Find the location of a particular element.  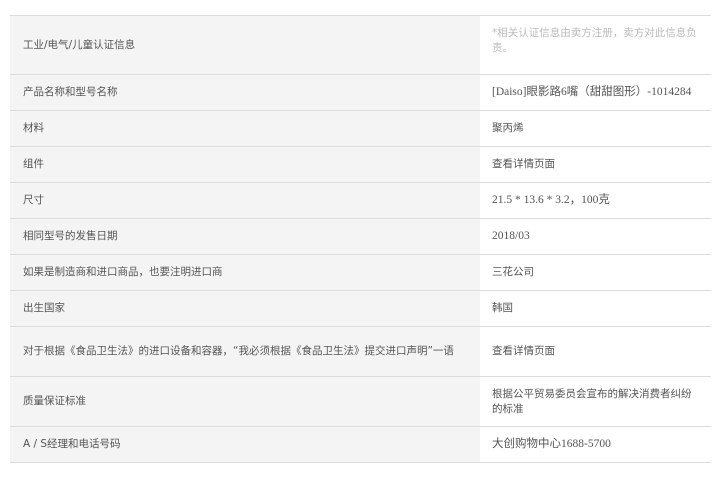

table-row: 相同型号的发售日期 2018/03 is located at coordinates (360, 236).